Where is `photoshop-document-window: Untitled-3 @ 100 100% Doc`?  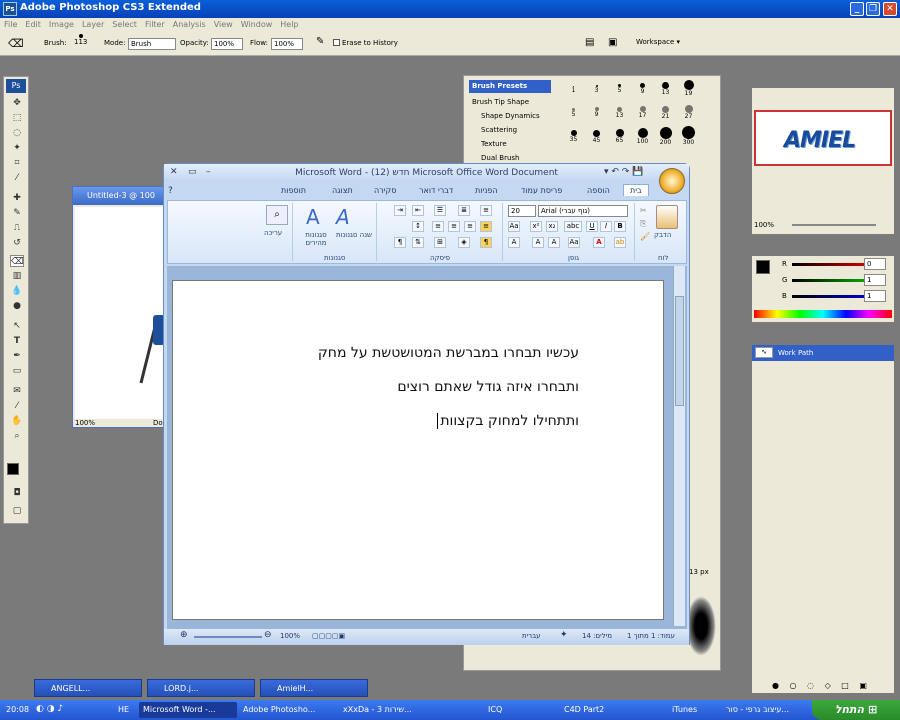
photoshop-document-window: Untitled-3 @ 100 100% Doc is located at coordinates (122, 307).